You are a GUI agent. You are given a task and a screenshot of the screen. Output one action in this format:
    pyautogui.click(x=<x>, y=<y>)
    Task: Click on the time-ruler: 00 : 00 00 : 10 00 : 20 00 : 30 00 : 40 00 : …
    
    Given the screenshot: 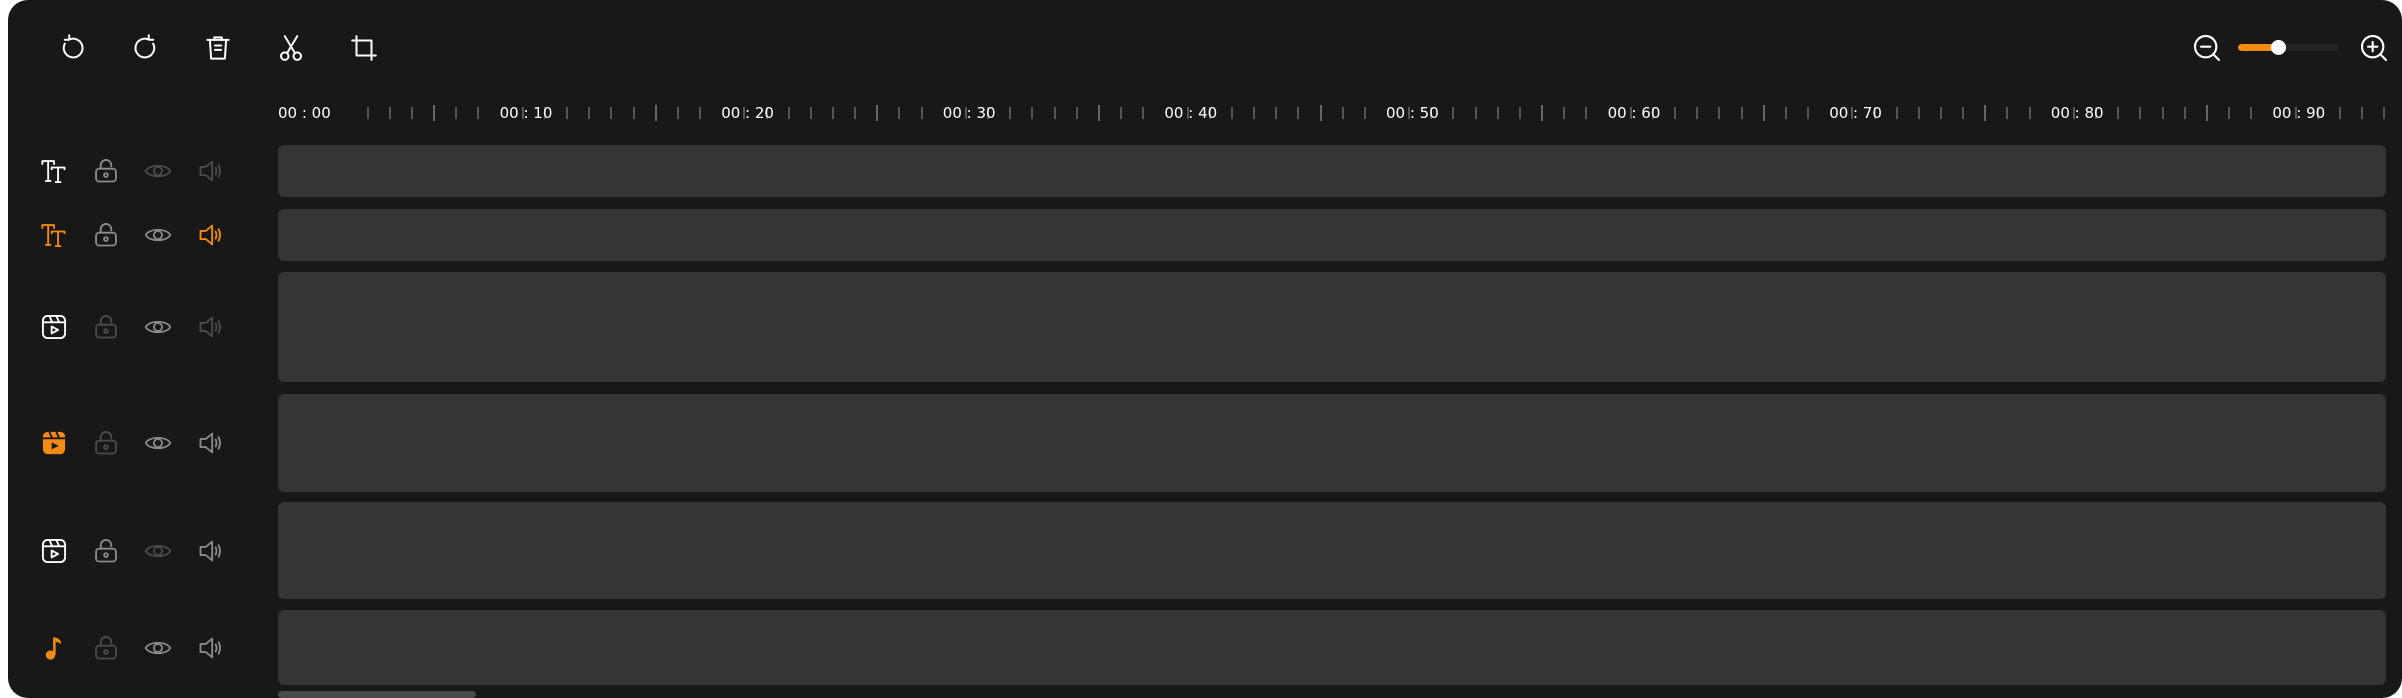 What is the action you would take?
    pyautogui.click(x=1205, y=113)
    